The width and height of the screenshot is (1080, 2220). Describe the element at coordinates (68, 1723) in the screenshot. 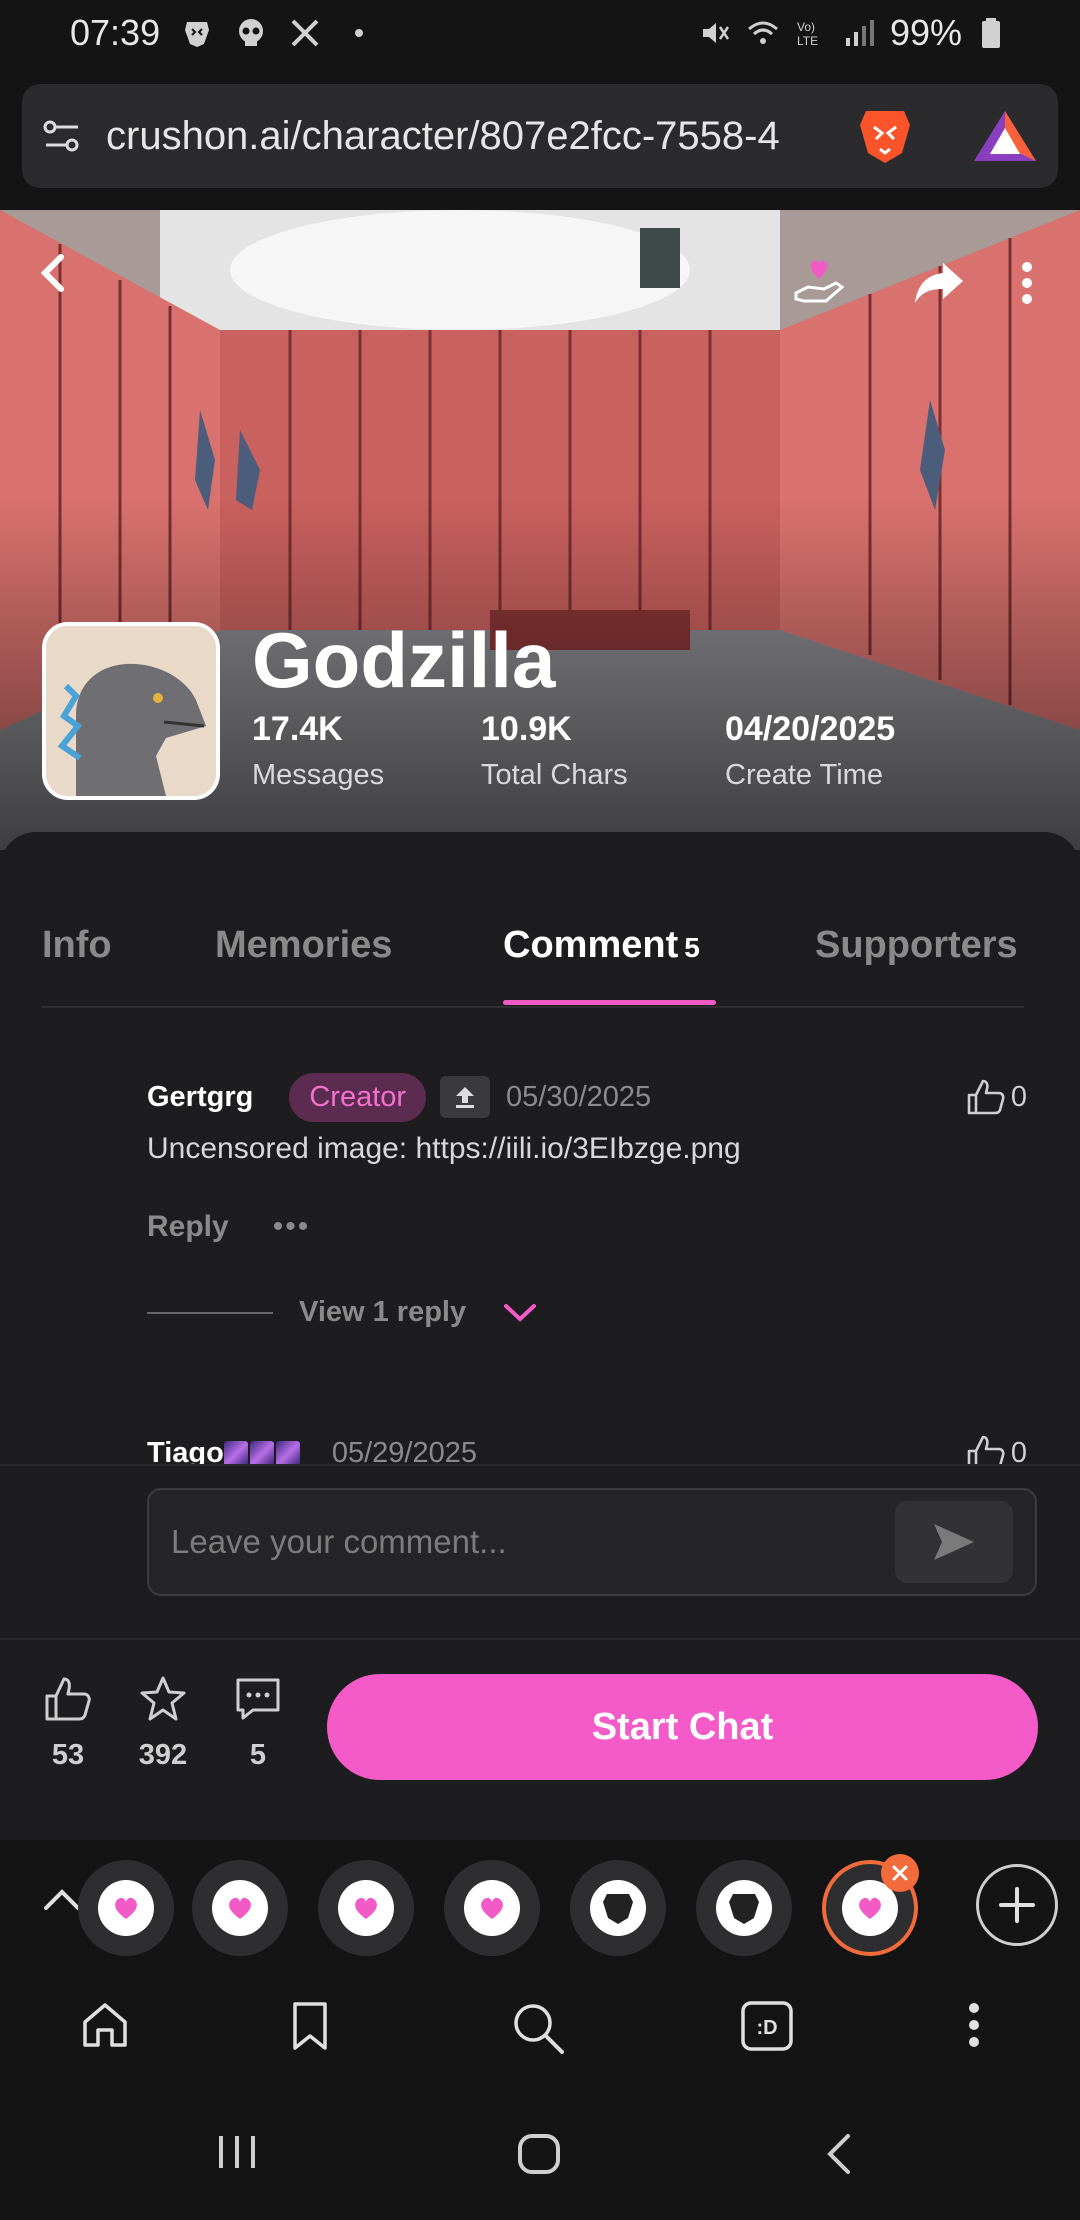

I see `like-button: 53` at that location.